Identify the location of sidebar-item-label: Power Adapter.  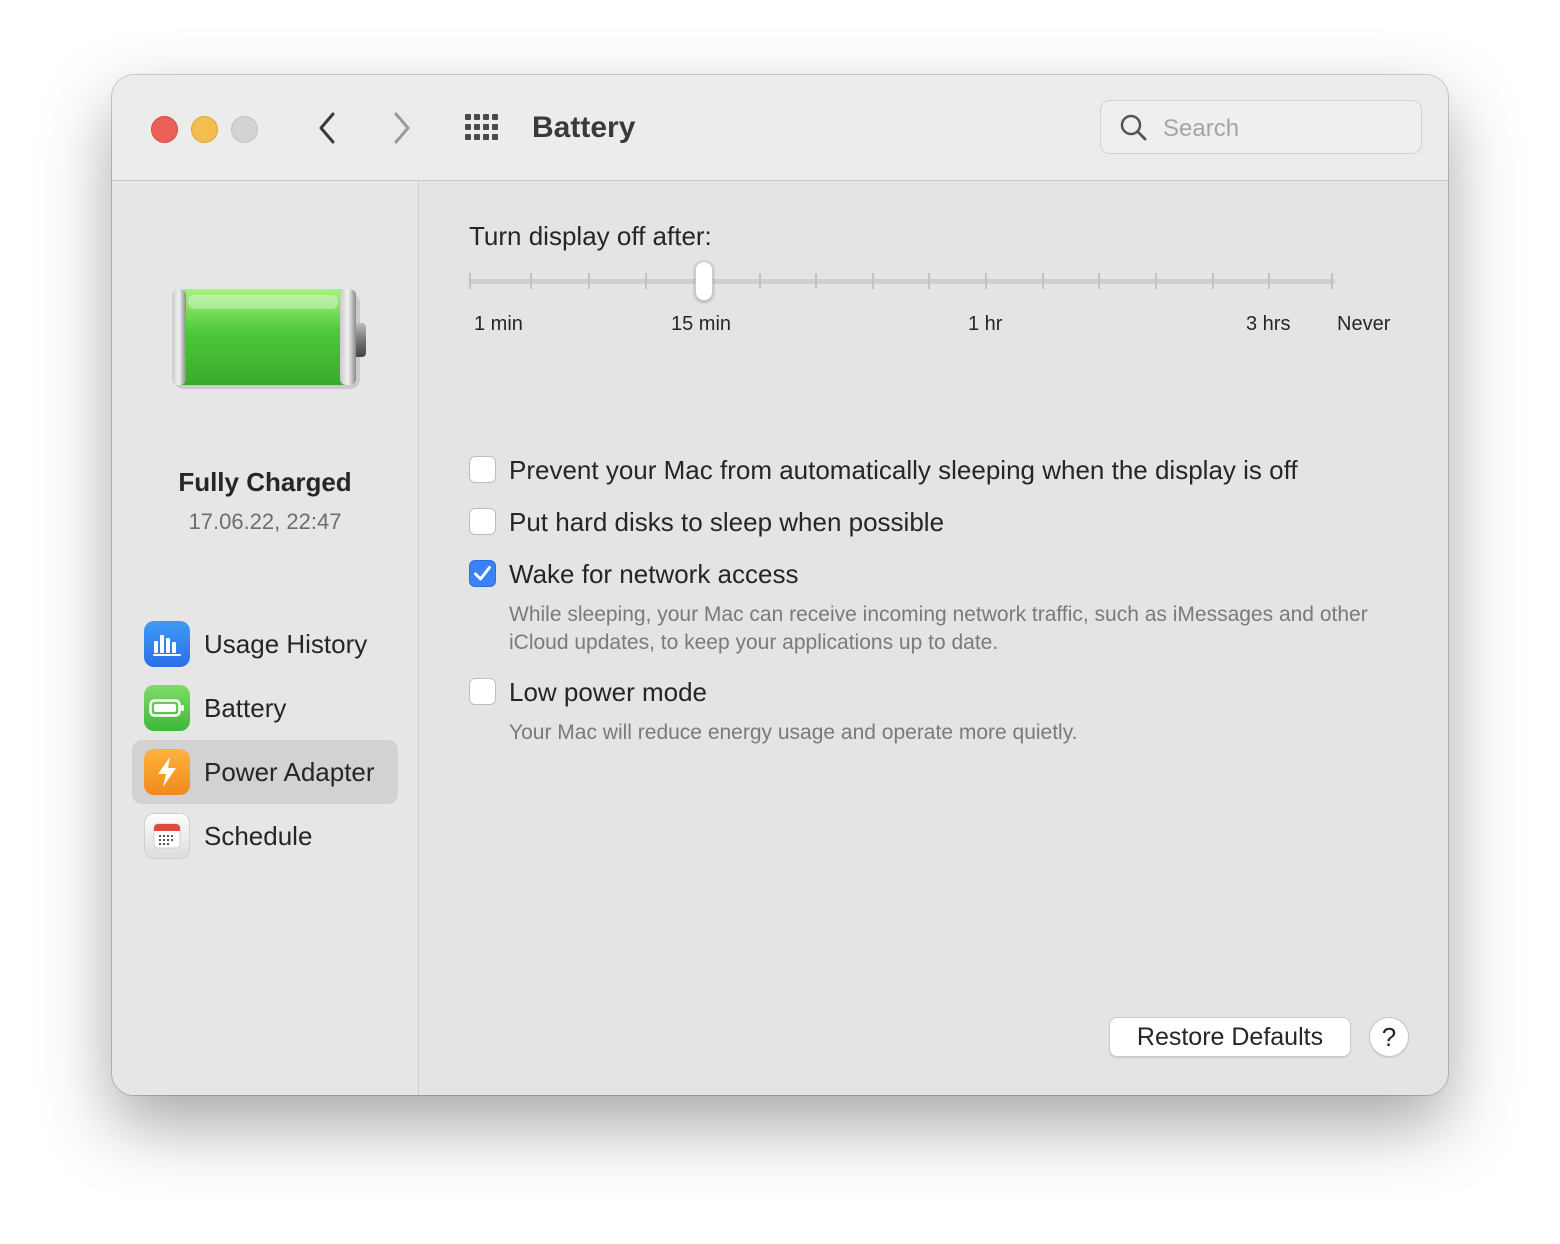
(289, 771).